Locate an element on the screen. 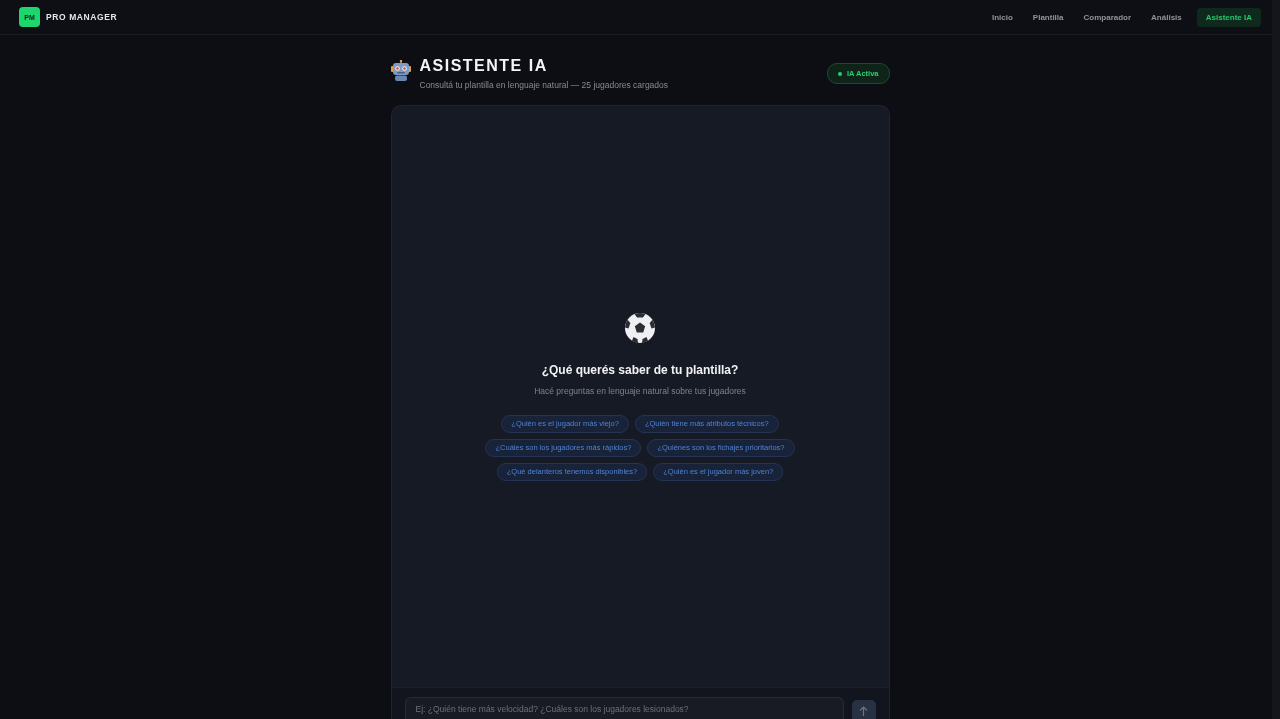  soccer-ball-icon is located at coordinates (640, 327).